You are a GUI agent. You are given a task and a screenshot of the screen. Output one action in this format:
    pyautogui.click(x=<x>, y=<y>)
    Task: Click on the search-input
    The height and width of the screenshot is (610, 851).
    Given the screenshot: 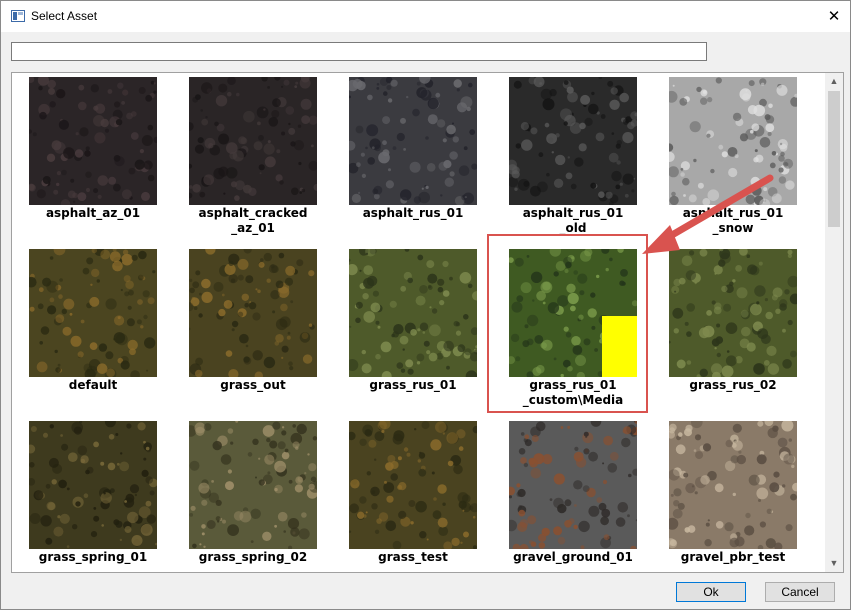 What is the action you would take?
    pyautogui.click(x=359, y=51)
    